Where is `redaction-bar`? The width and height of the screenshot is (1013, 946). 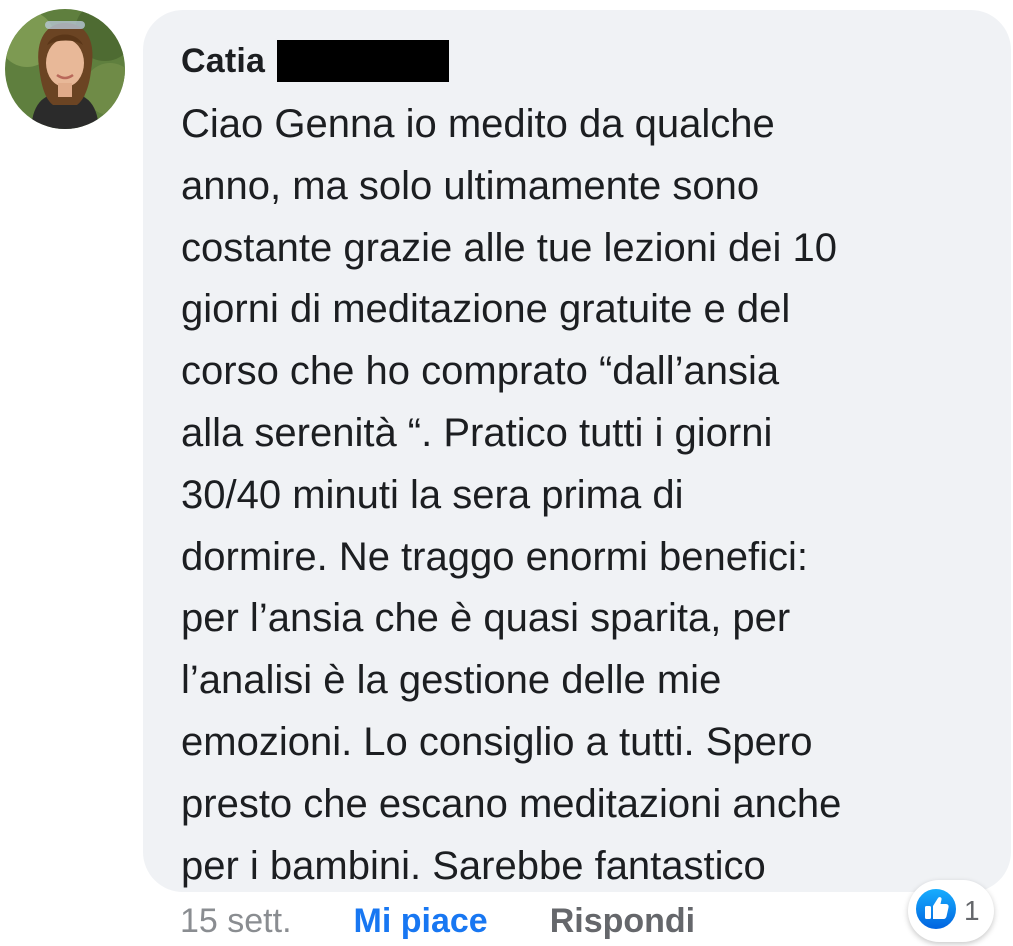 redaction-bar is located at coordinates (363, 61).